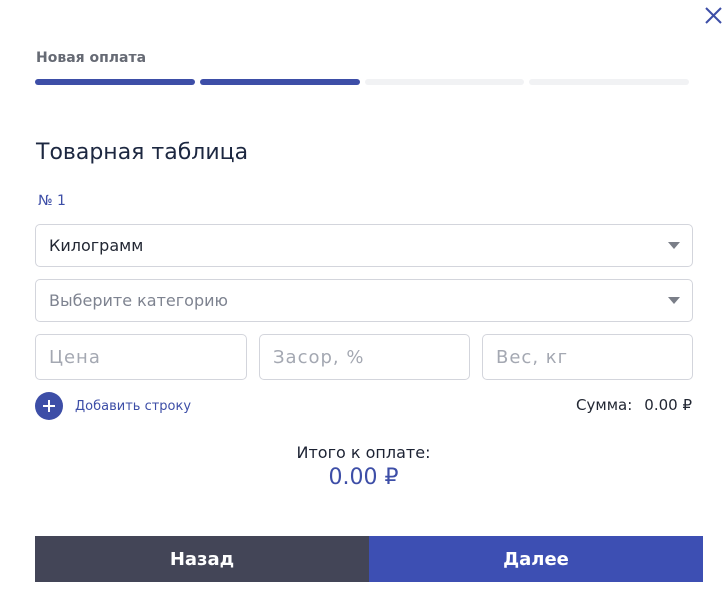  What do you see at coordinates (91, 58) in the screenshot?
I see `step-title: Новая оплата` at bounding box center [91, 58].